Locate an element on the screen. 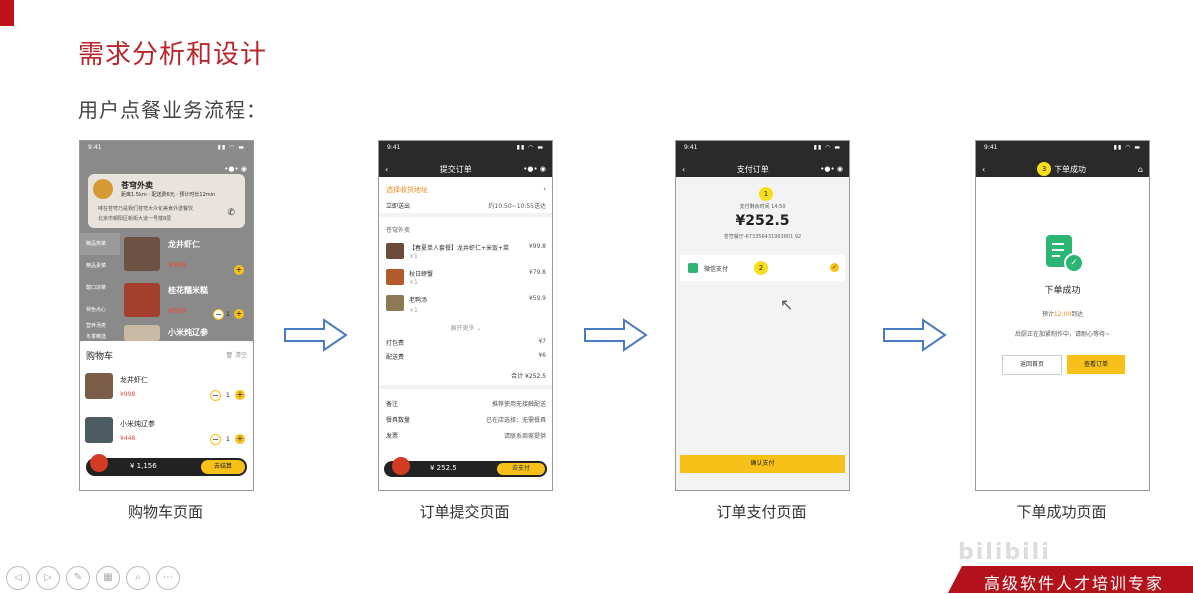 This screenshot has width=1193, height=594. caption-order-success: 下单成功页面 is located at coordinates (1061, 512).